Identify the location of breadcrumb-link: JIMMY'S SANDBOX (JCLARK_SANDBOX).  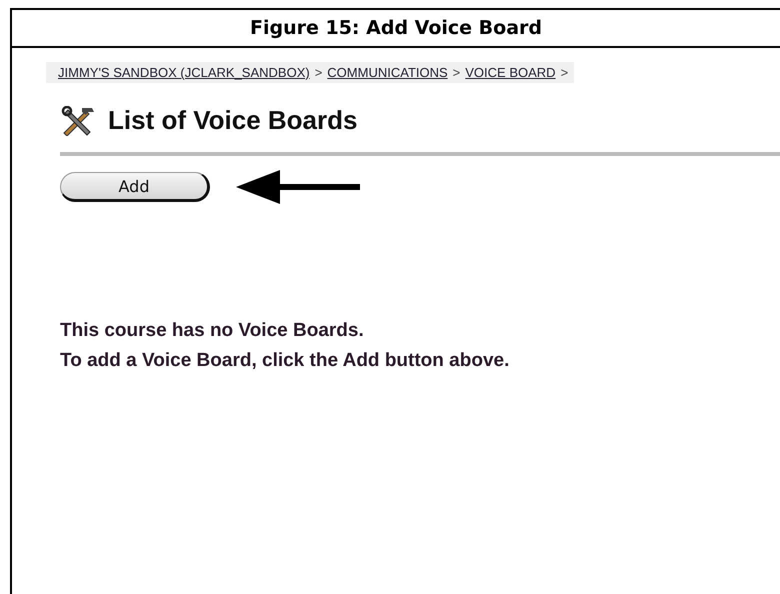
(184, 72).